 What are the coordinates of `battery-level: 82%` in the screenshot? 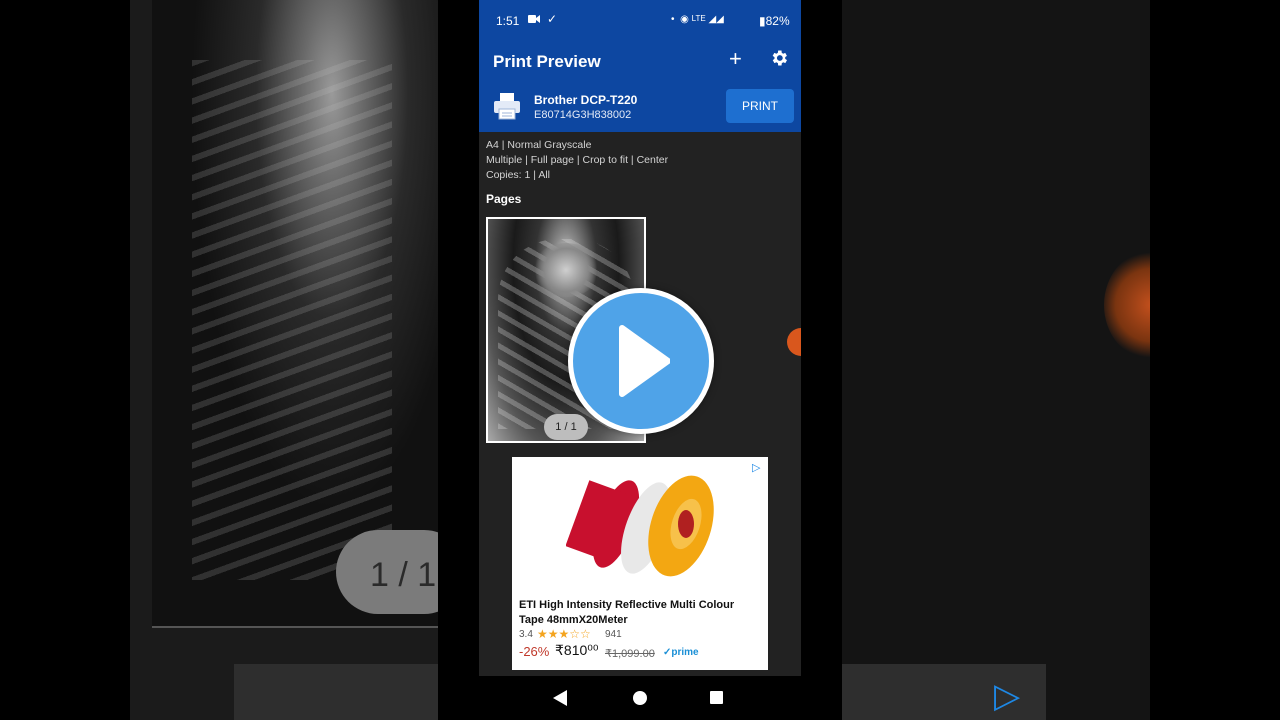 It's located at (777, 21).